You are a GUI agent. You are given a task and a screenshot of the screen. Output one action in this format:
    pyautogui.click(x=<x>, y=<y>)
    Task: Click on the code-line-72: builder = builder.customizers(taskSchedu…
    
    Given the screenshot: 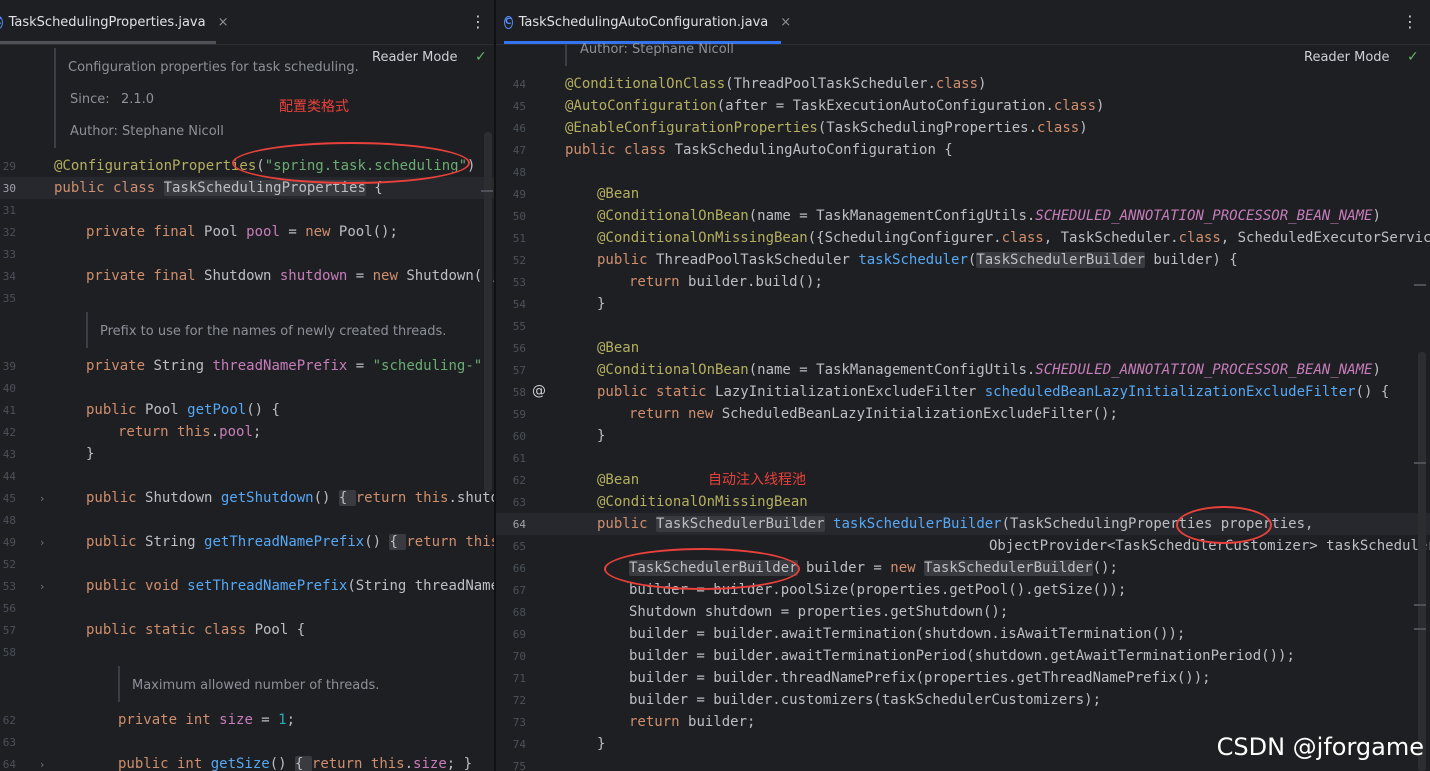 What is the action you would take?
    pyautogui.click(x=865, y=700)
    